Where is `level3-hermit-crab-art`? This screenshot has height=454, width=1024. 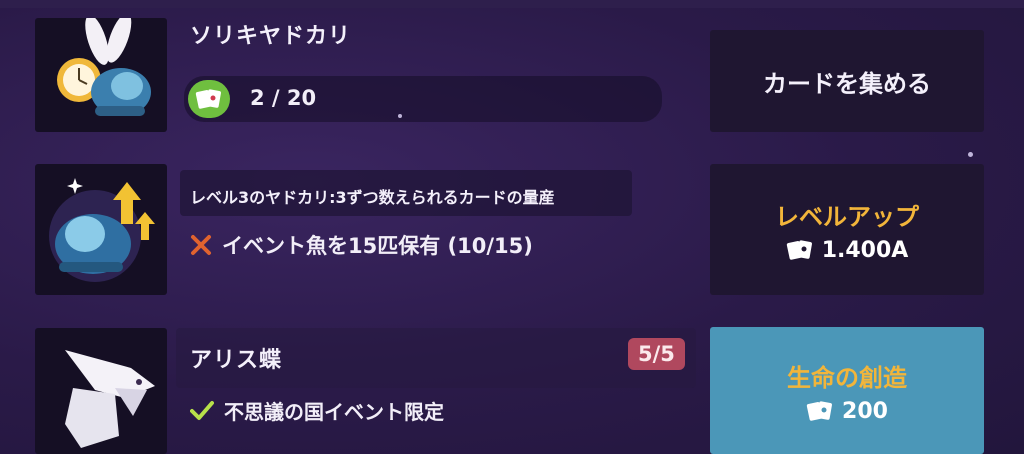
level3-hermit-crab-art is located at coordinates (102, 230).